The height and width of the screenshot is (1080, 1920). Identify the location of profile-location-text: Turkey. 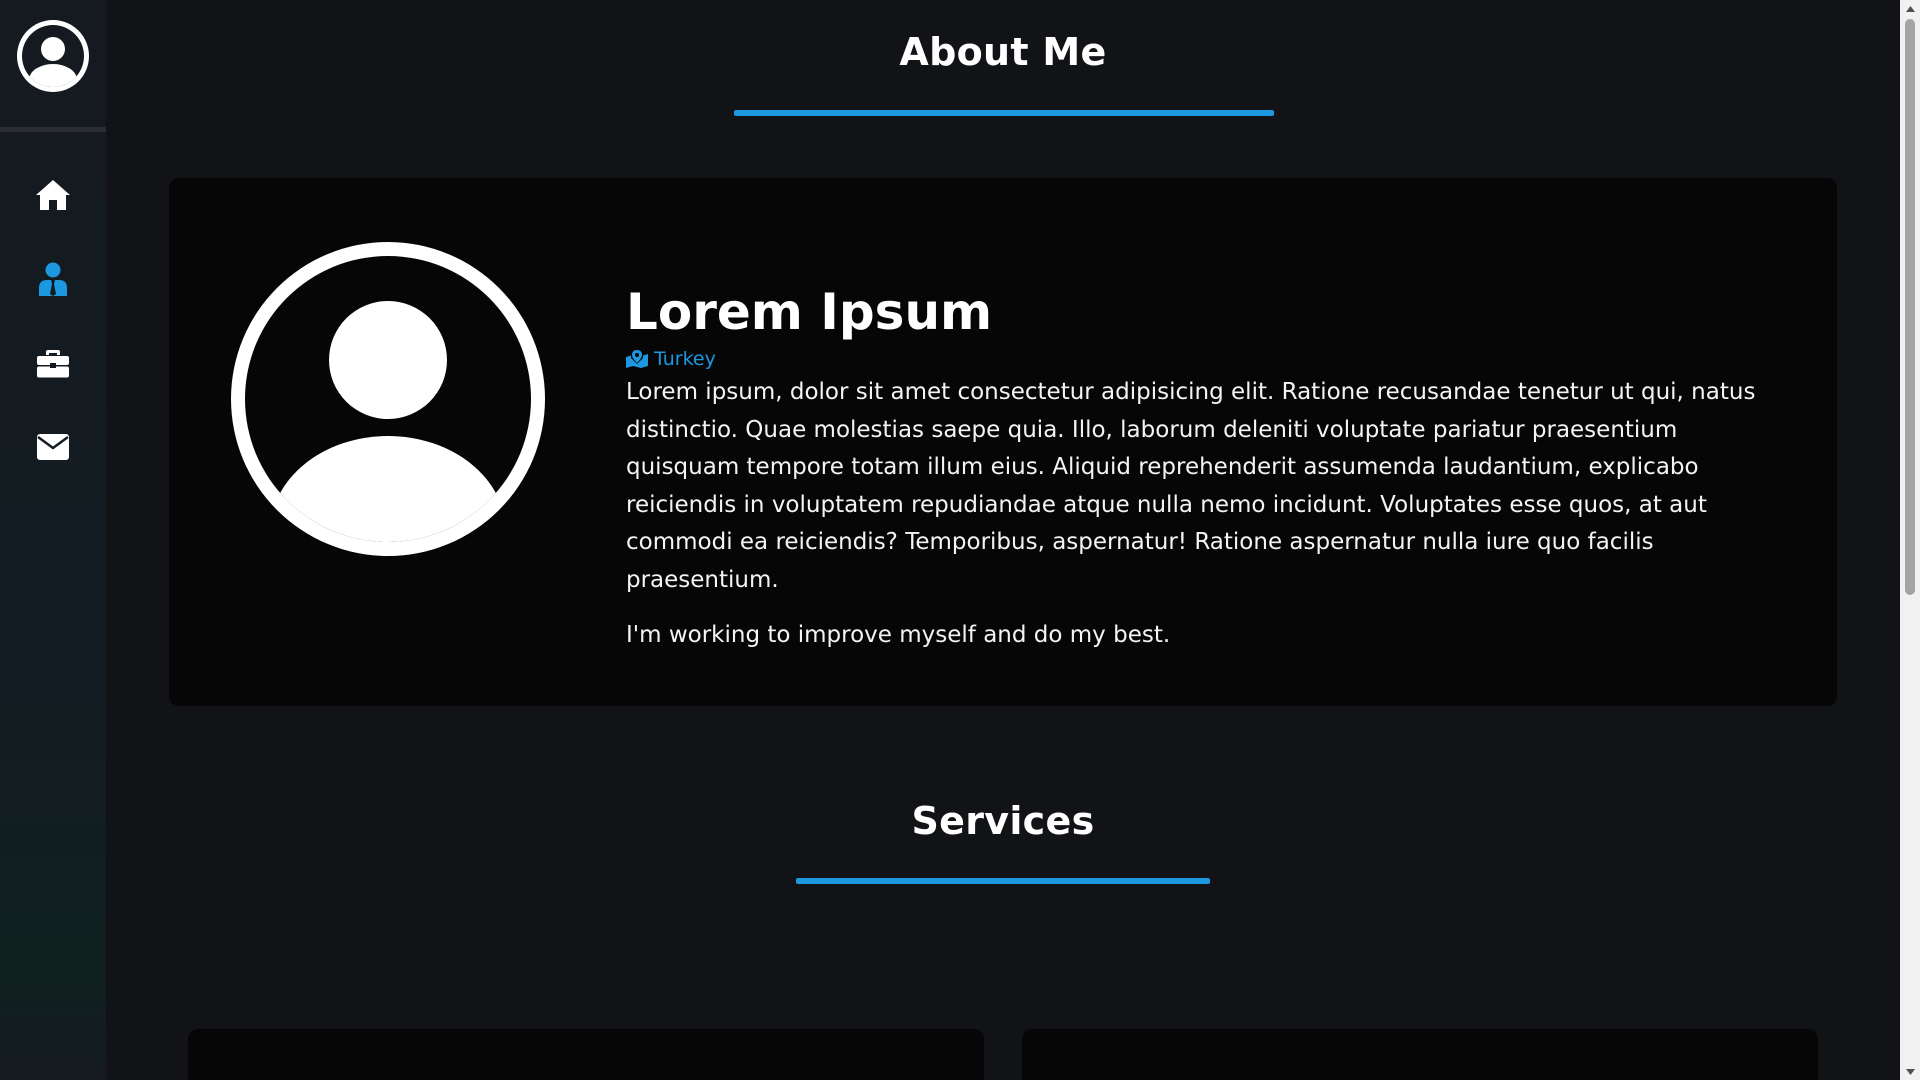
(685, 359).